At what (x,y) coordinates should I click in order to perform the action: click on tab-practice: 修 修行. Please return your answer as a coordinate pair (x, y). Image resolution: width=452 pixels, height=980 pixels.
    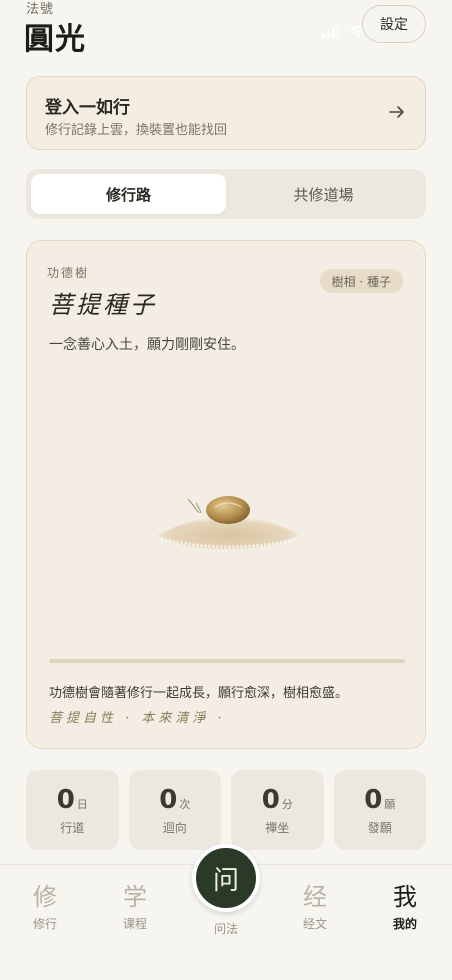
    Looking at the image, I should click on (45, 906).